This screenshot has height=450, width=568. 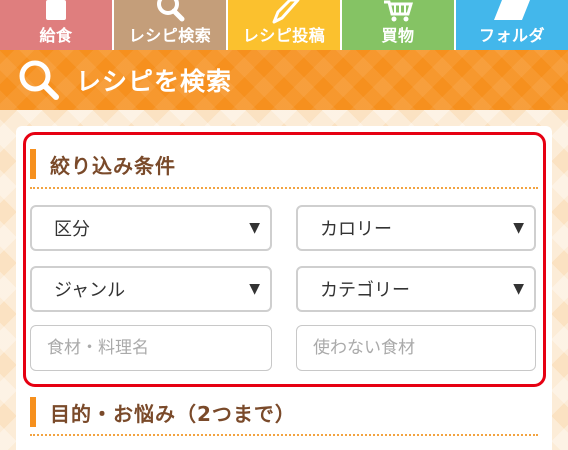 What do you see at coordinates (512, 25) in the screenshot?
I see `nav-tab-folder: フォルダ` at bounding box center [512, 25].